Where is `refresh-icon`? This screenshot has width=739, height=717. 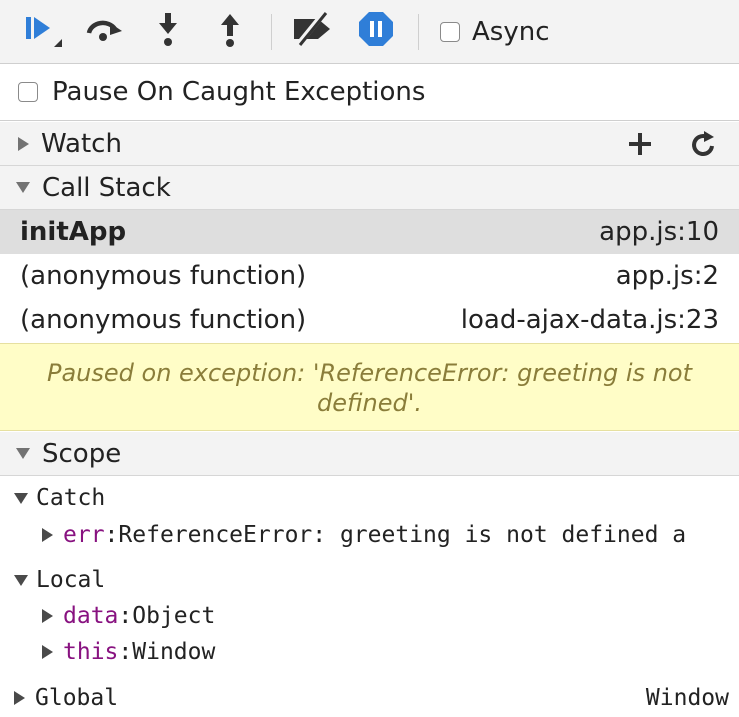 refresh-icon is located at coordinates (704, 147).